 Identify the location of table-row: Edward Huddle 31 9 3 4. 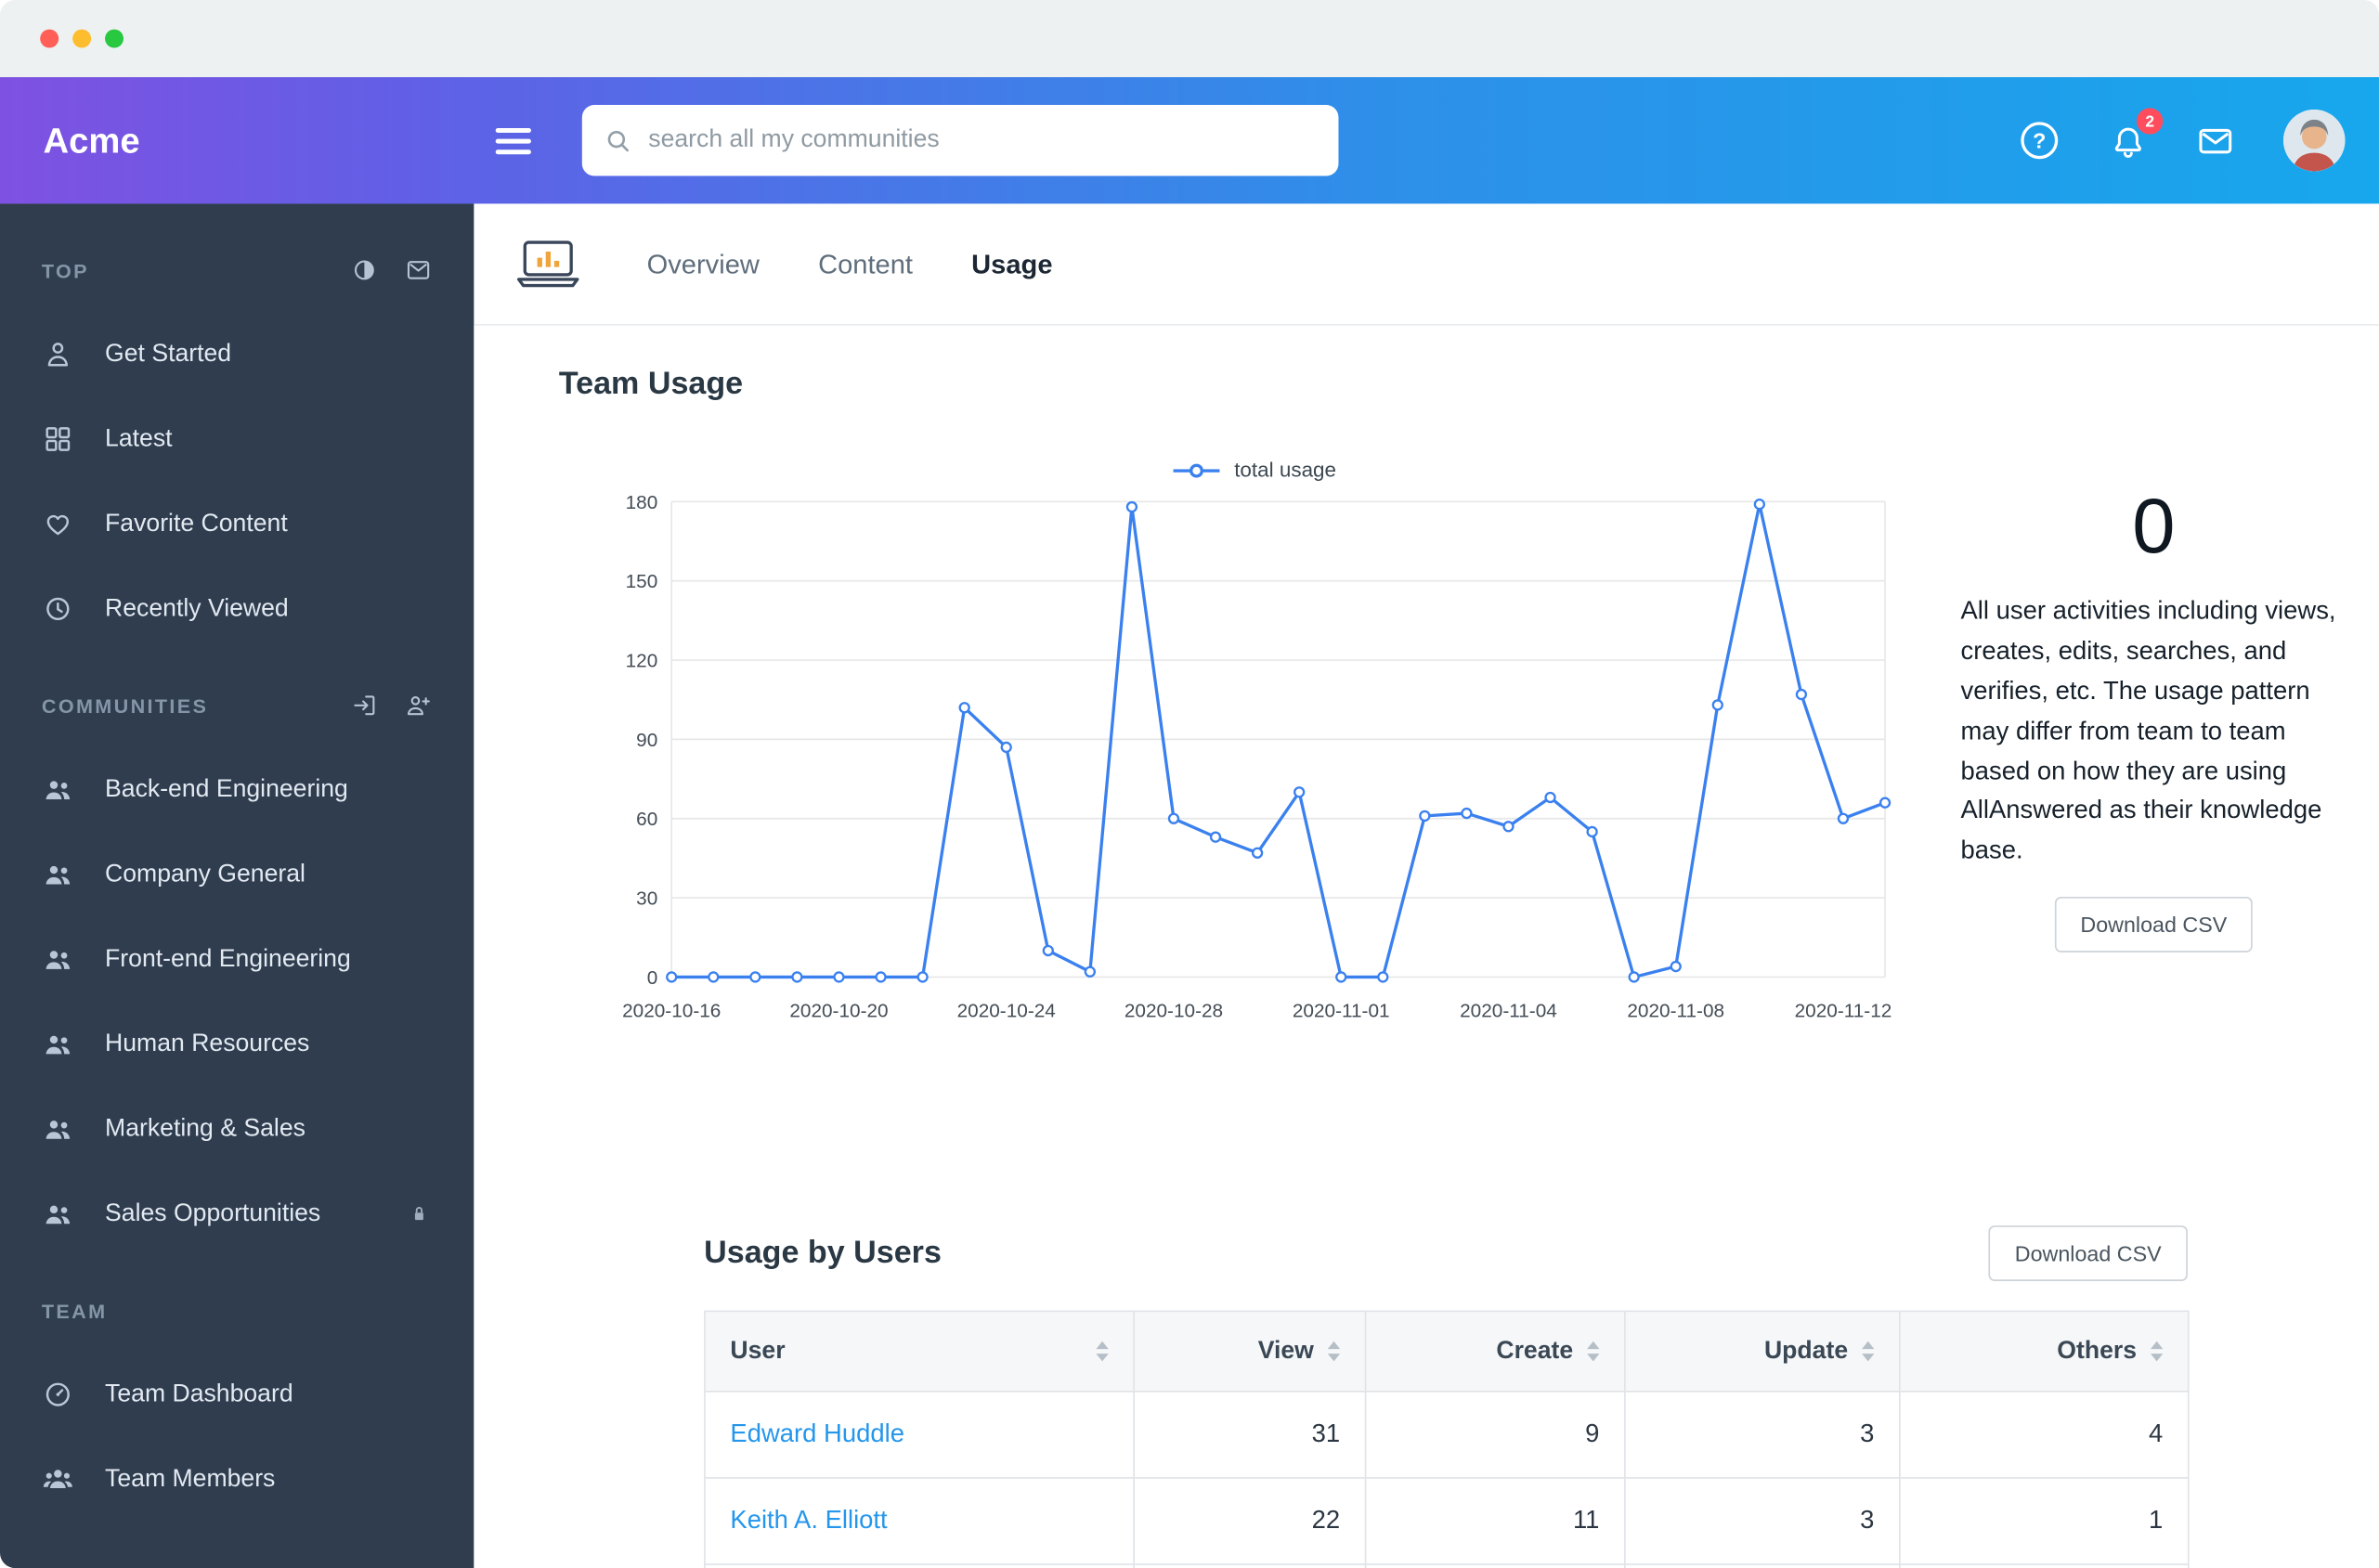
(1447, 1435).